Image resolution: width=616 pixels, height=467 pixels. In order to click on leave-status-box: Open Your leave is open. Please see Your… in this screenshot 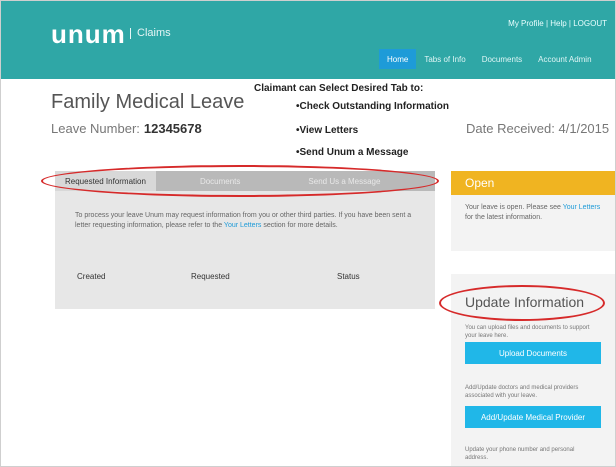, I will do `click(533, 211)`.